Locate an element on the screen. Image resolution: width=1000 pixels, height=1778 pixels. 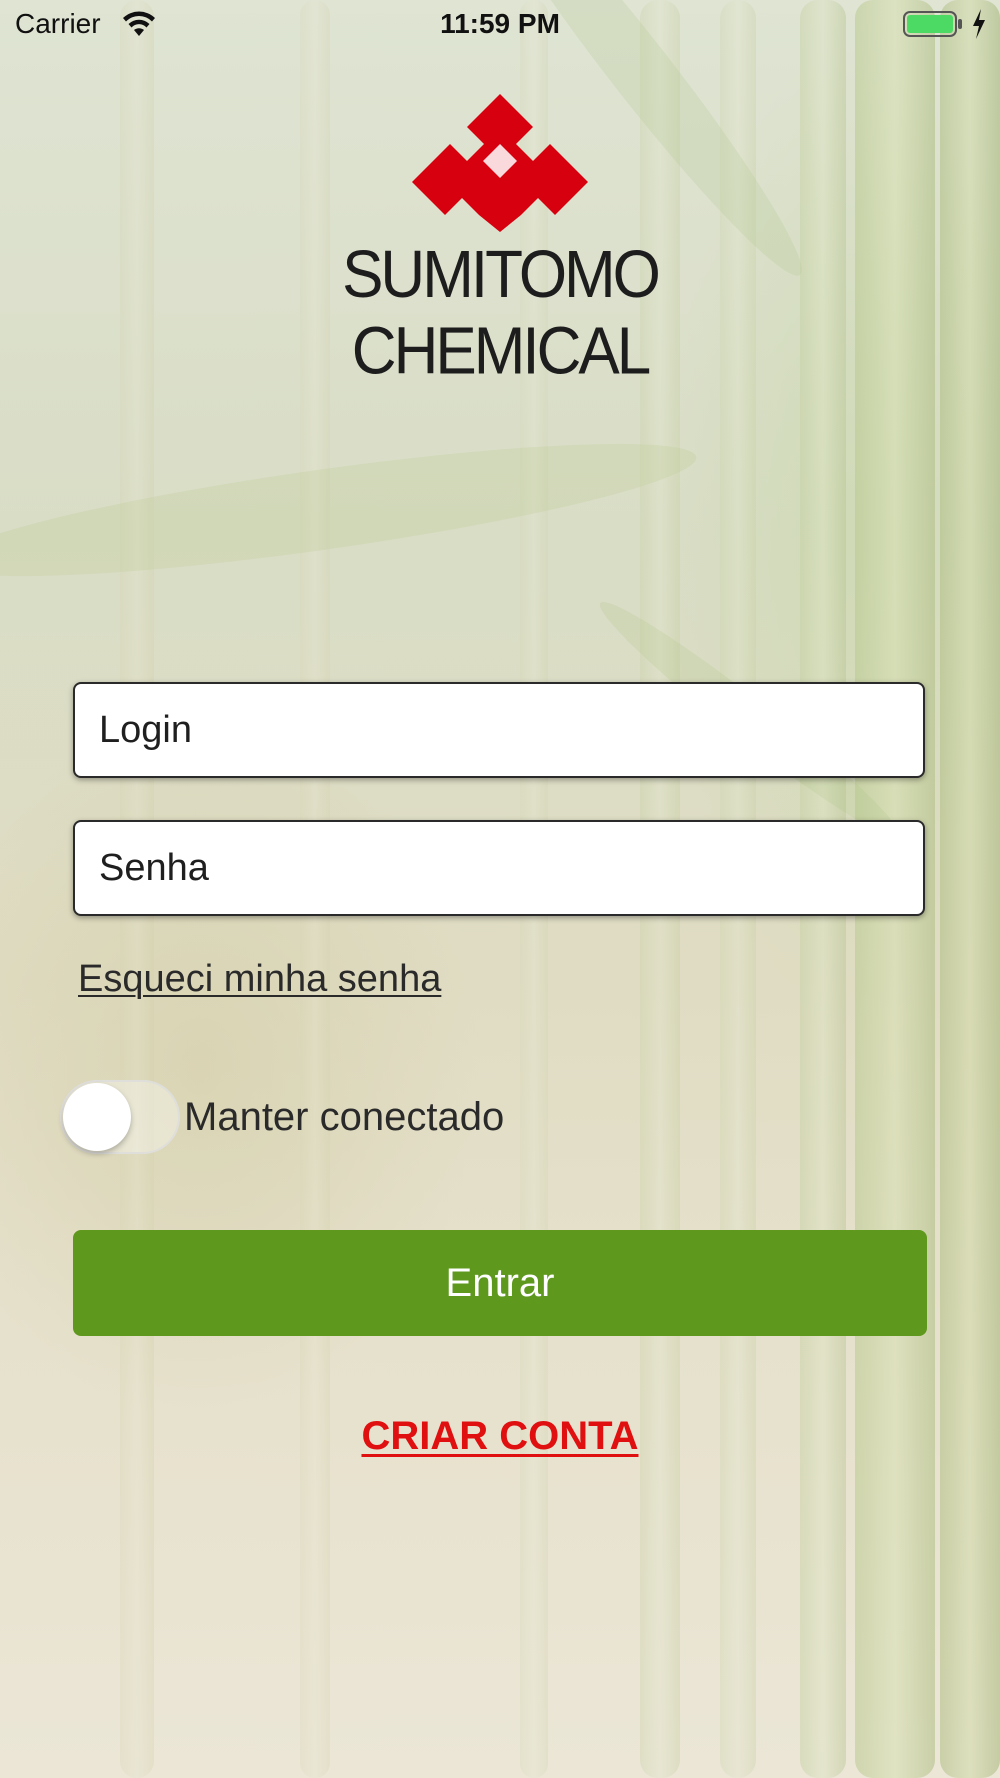
keep-connected-toggle is located at coordinates (120, 1117).